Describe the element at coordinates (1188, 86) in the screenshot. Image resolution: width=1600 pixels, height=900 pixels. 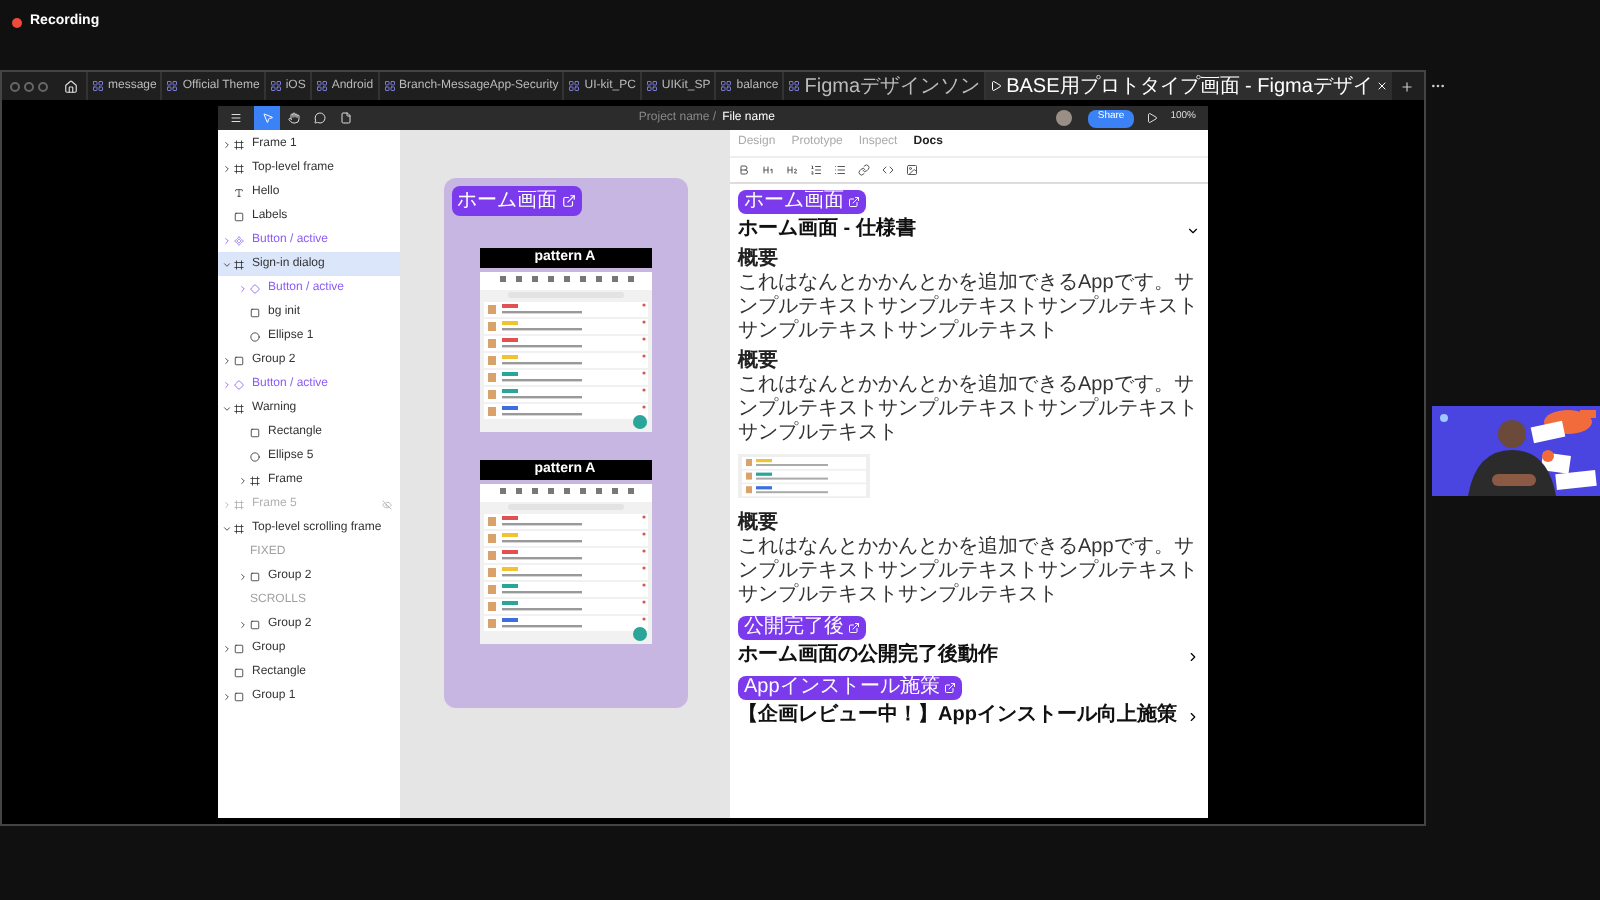
I see `browser-tab: BASE用プロトタイプ画面 - Figmaデザイ` at that location.